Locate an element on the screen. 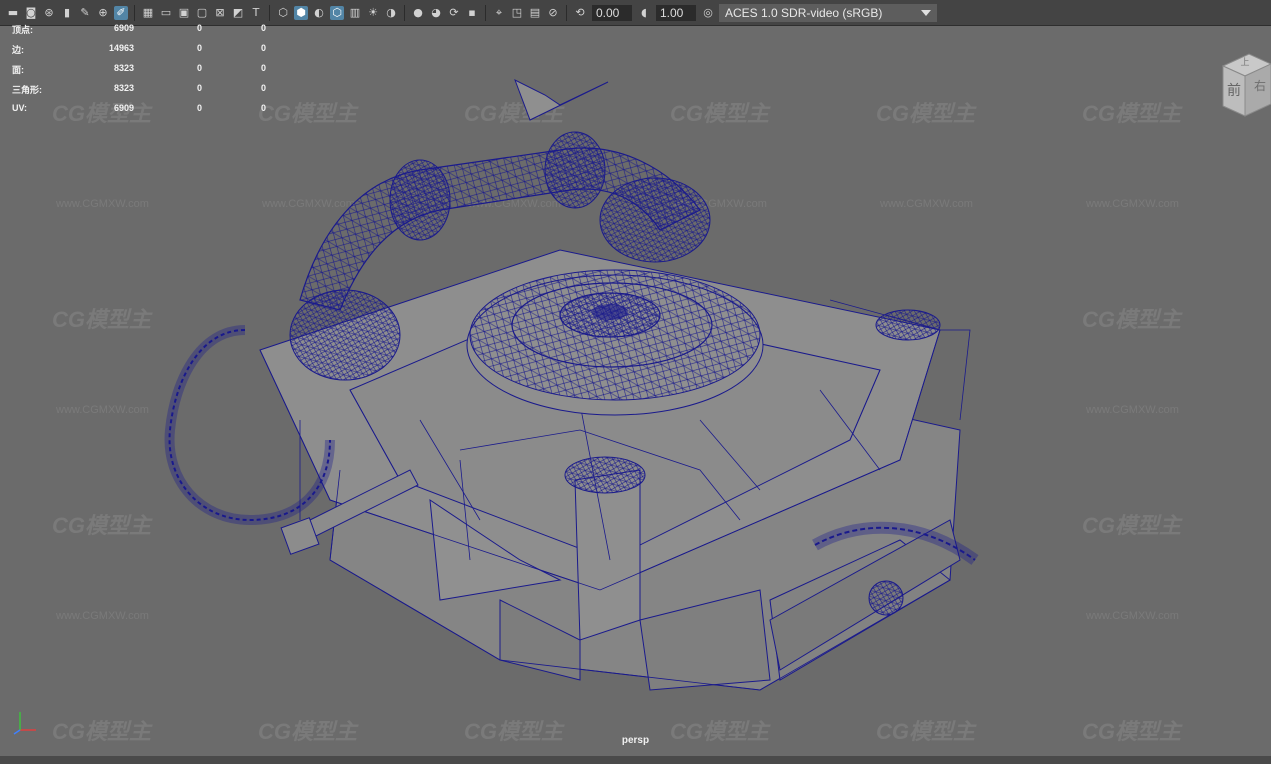  hud-row-uvs: UV: 6909 0 0 is located at coordinates (142, 113).